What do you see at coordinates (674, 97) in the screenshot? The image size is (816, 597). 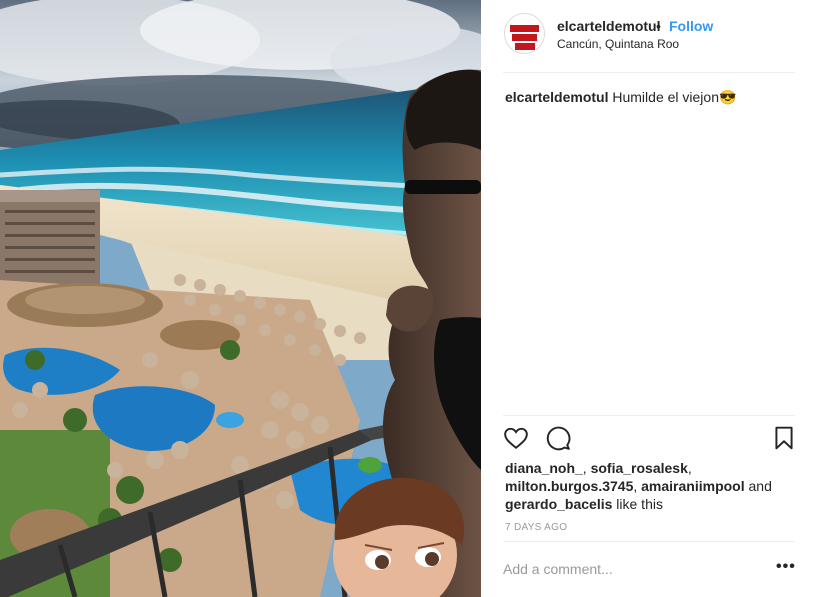 I see `caption-text: Humilde el viejon😎` at bounding box center [674, 97].